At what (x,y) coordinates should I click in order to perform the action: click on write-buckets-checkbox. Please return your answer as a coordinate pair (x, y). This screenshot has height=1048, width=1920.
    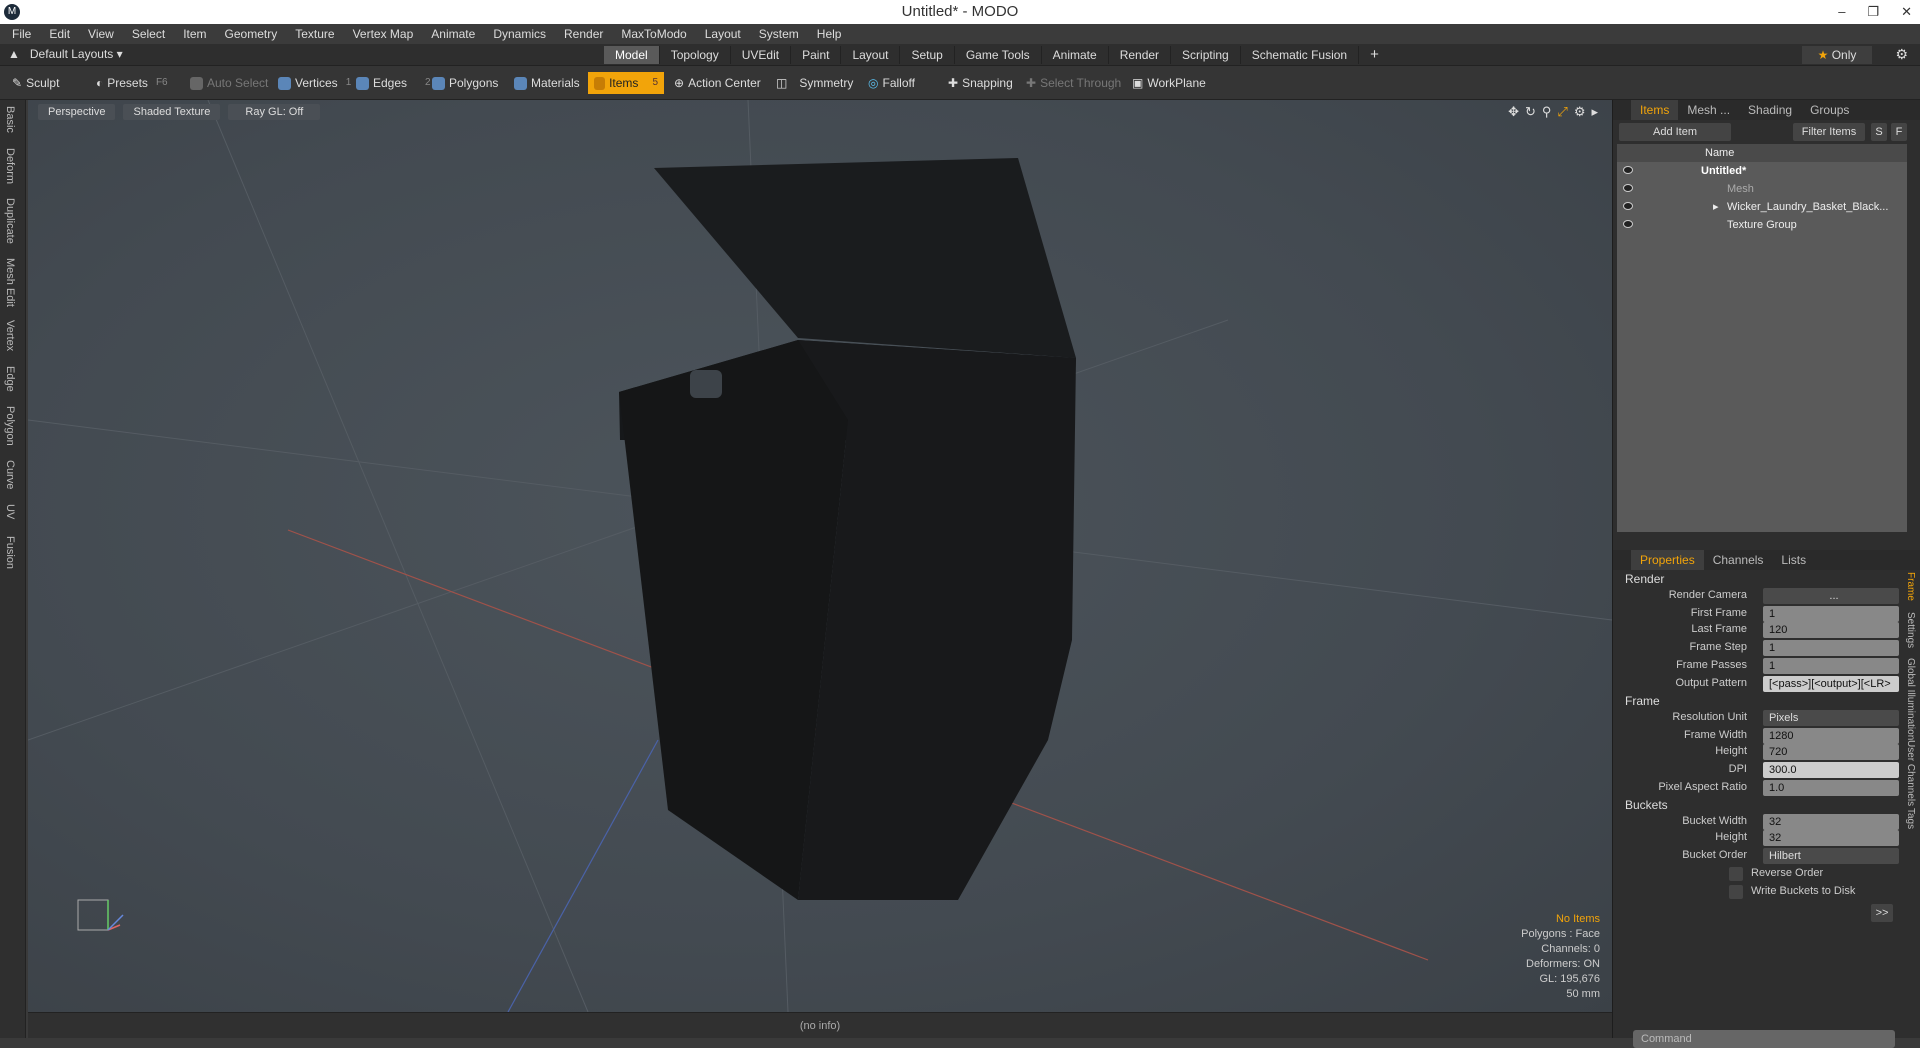
    Looking at the image, I should click on (1736, 892).